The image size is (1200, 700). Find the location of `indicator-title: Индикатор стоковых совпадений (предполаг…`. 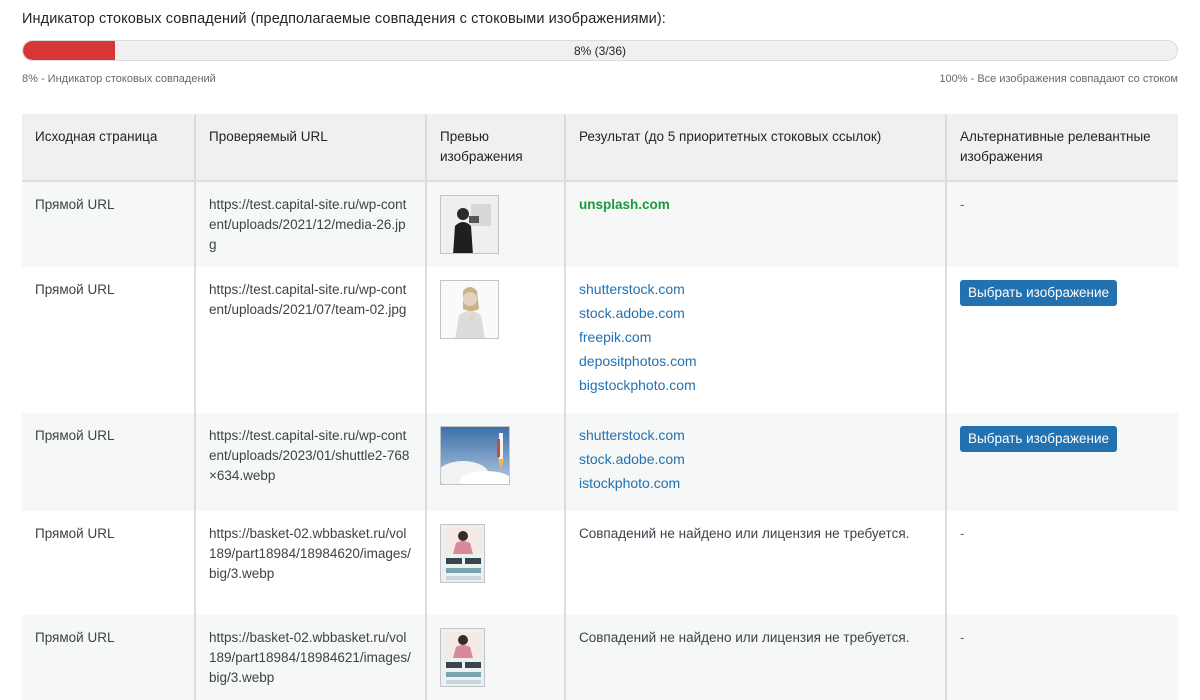

indicator-title: Индикатор стоковых совпадений (предполаг… is located at coordinates (344, 19).